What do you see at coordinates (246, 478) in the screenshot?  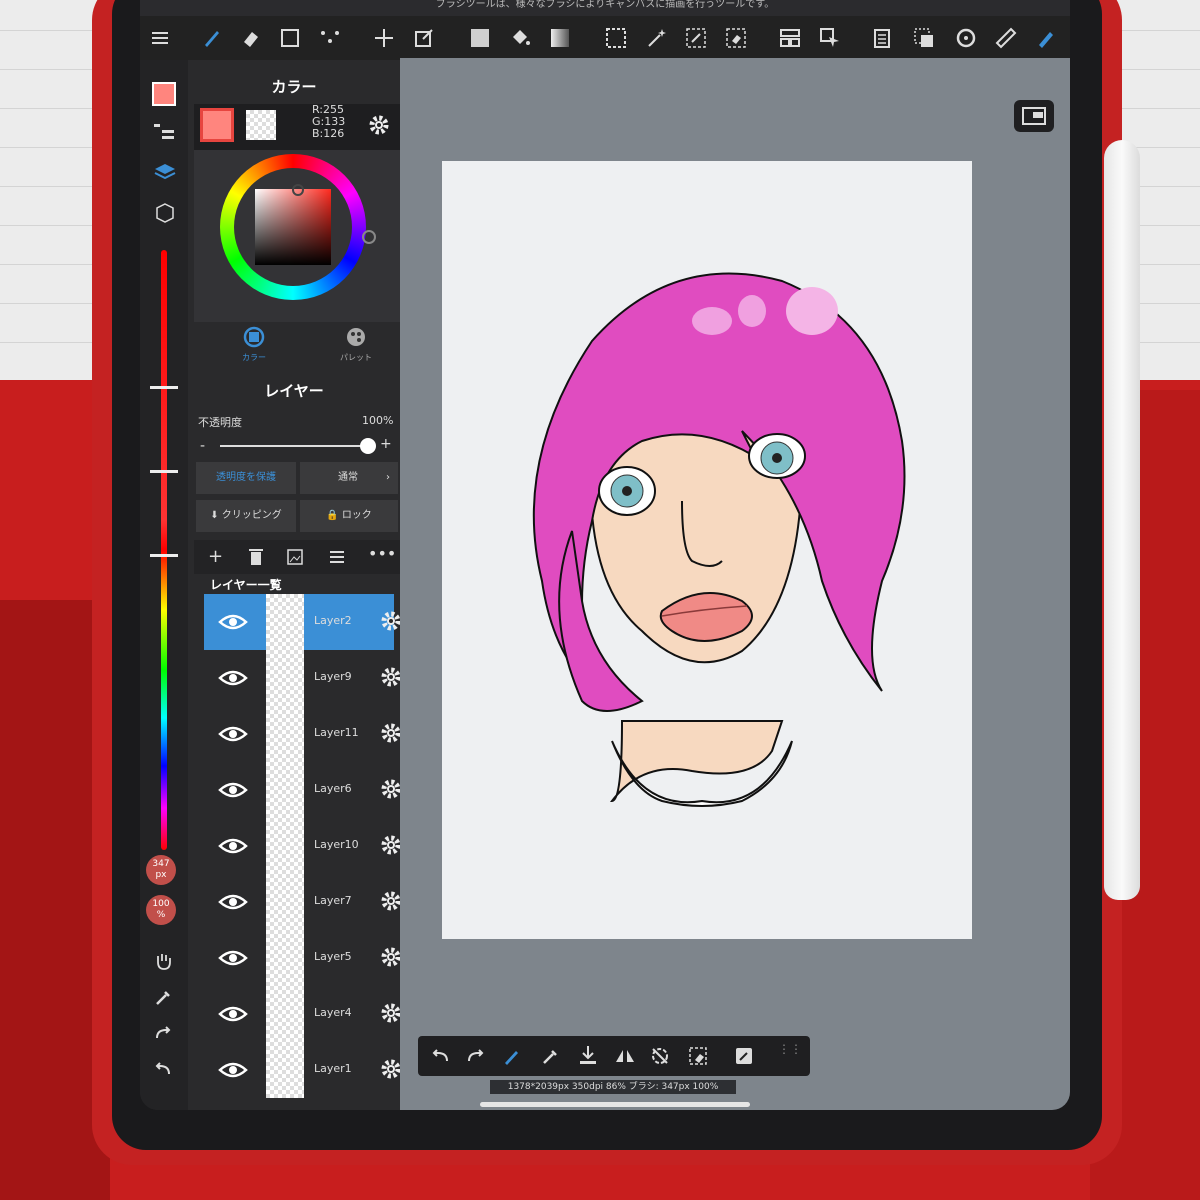 I see `protect-alpha-button: 透明度を保護` at bounding box center [246, 478].